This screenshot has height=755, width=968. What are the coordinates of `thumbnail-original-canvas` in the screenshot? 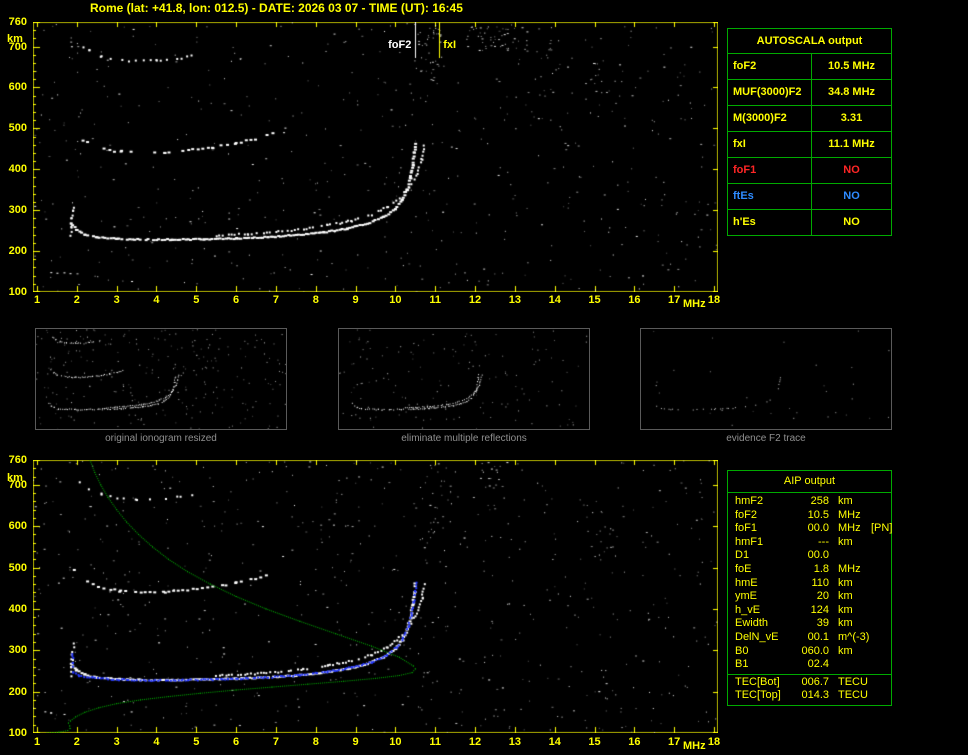 It's located at (161, 379).